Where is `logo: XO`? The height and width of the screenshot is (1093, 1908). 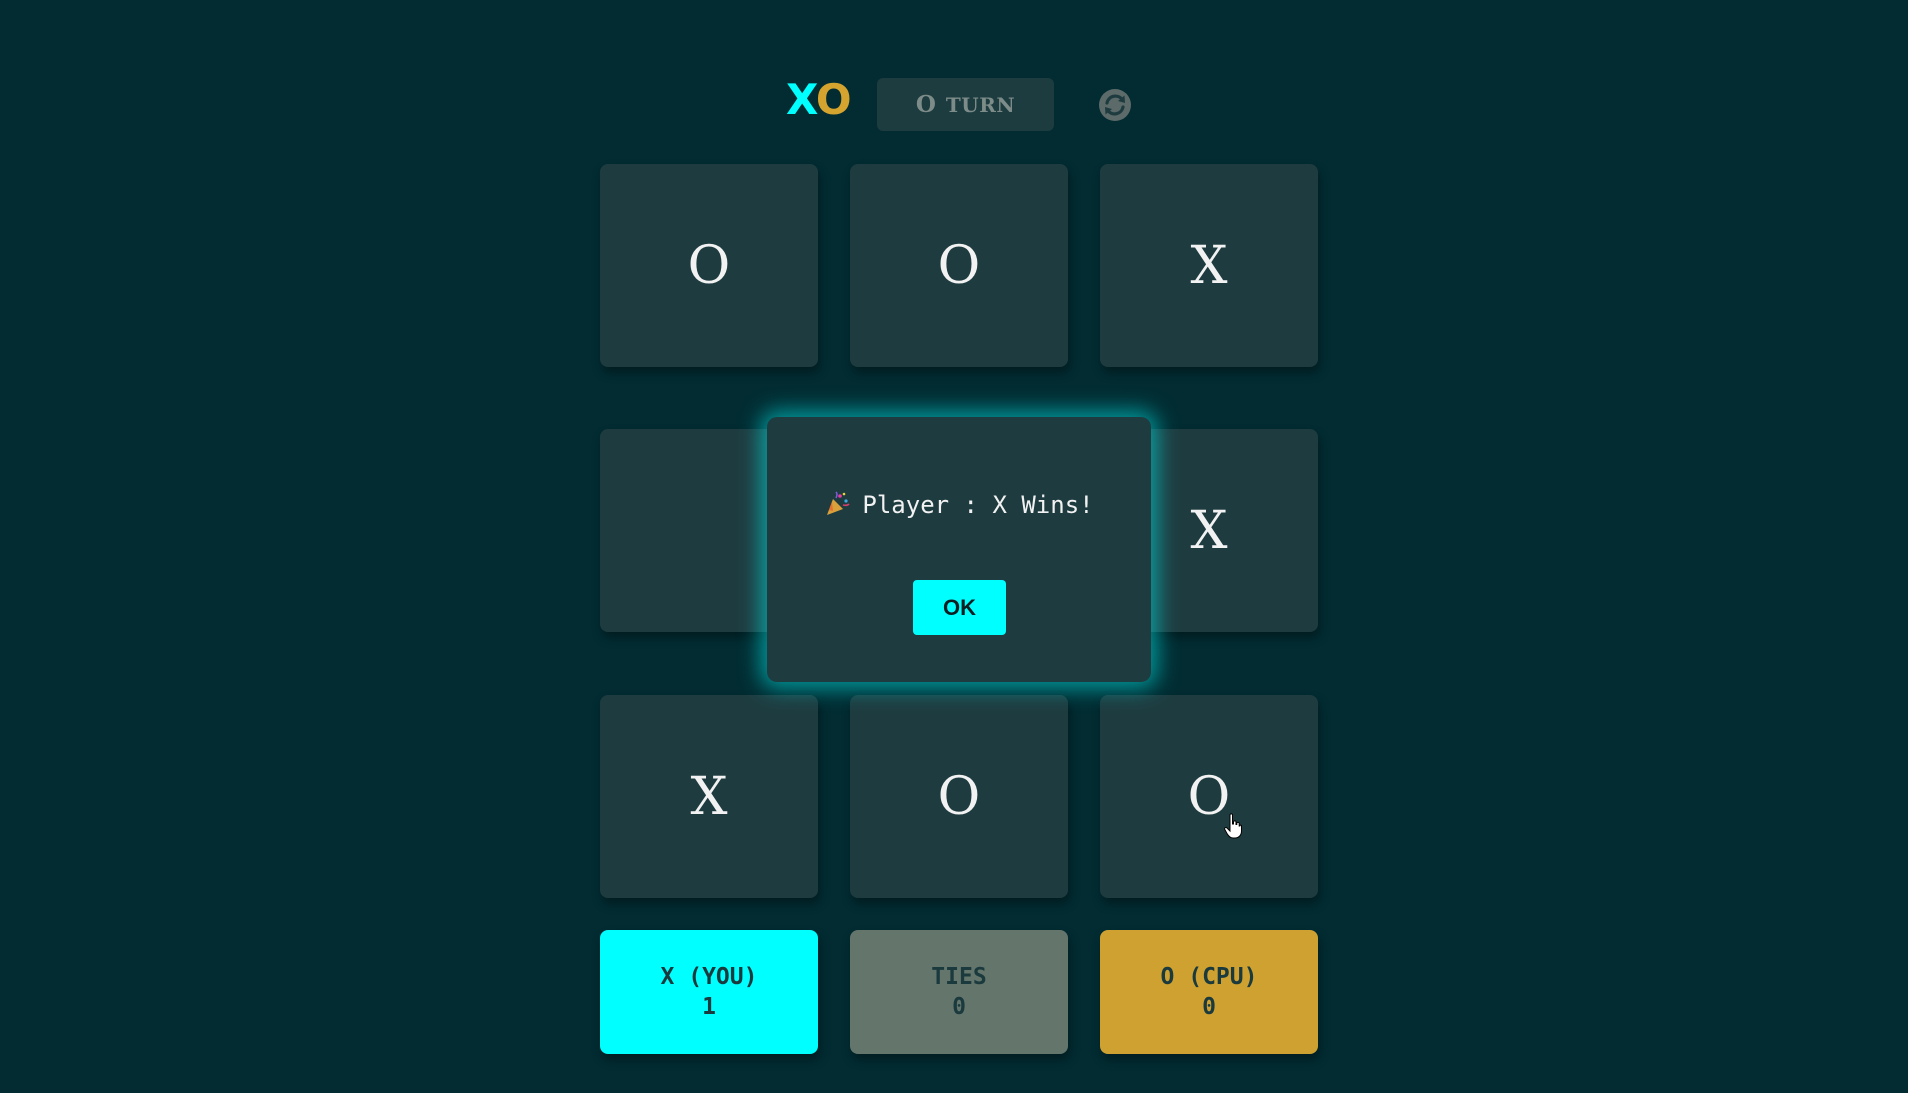 logo: XO is located at coordinates (819, 99).